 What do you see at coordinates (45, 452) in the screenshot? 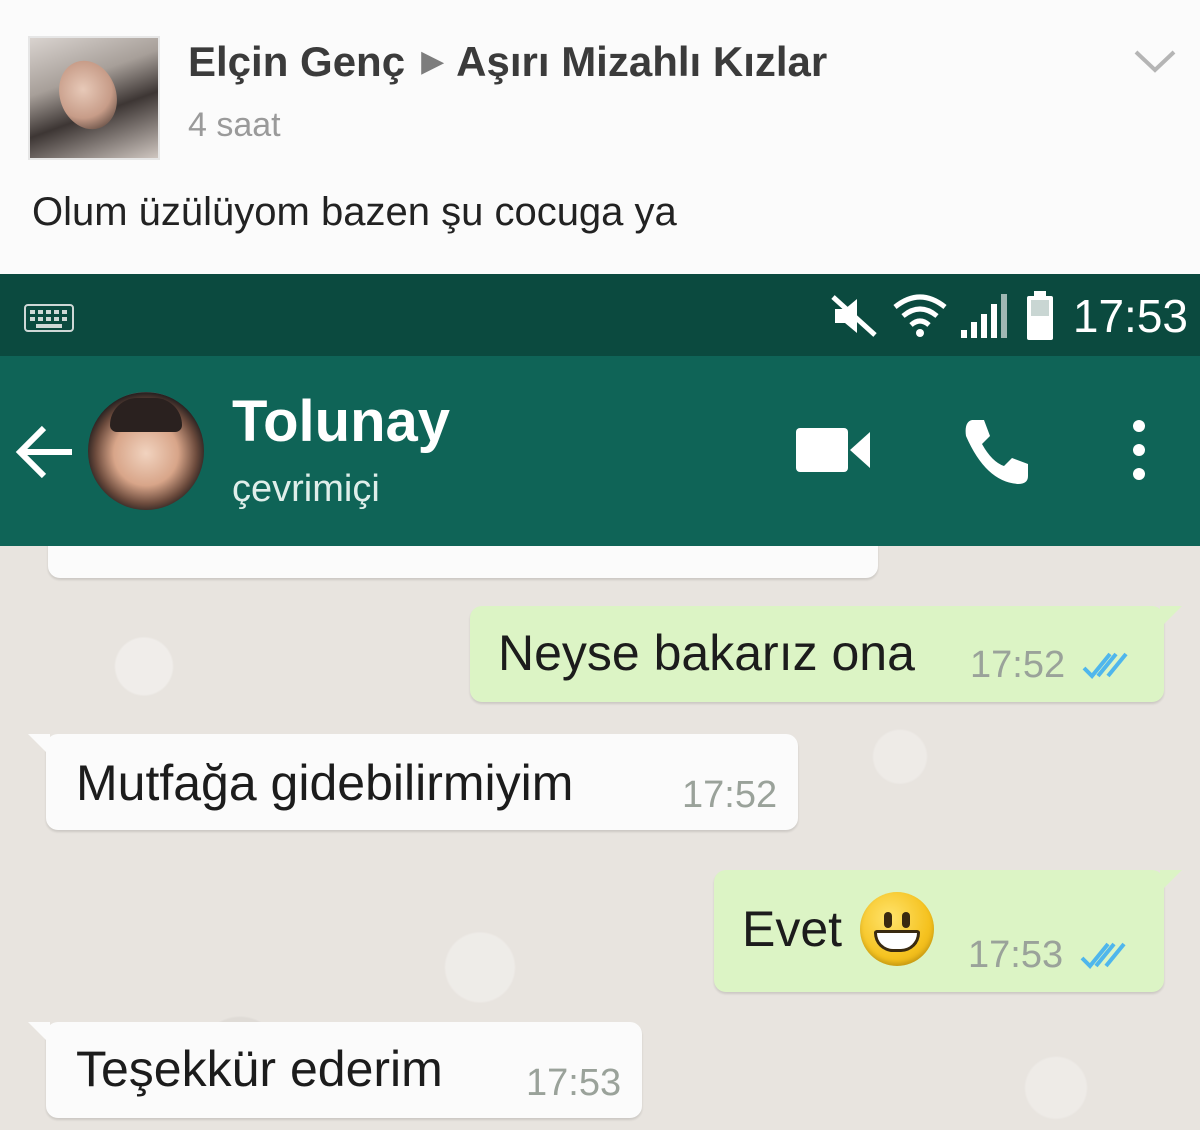
I see `back-arrow-icon` at bounding box center [45, 452].